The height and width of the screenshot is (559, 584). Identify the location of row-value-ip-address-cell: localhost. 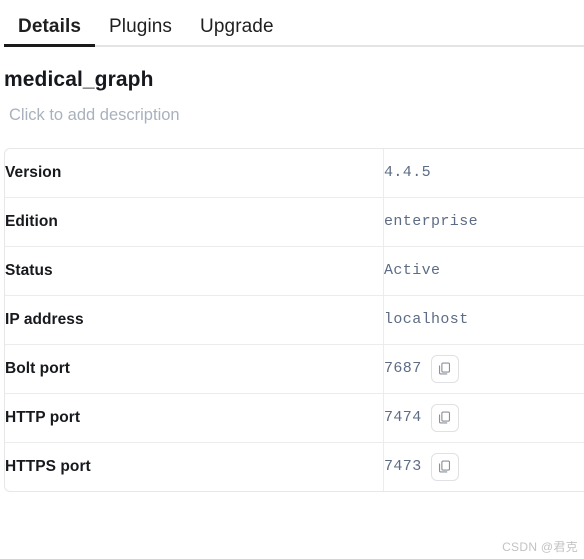
(484, 320).